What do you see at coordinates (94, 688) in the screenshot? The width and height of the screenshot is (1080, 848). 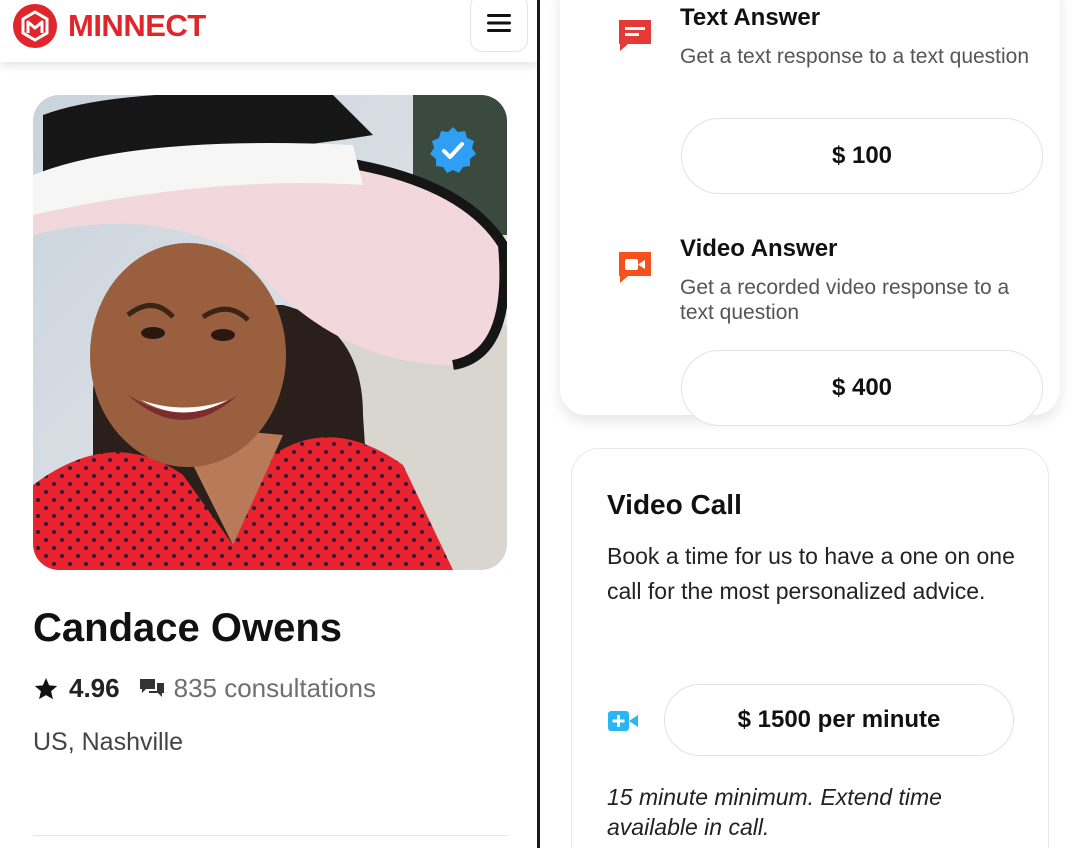 I see `rating-value: 4.96` at bounding box center [94, 688].